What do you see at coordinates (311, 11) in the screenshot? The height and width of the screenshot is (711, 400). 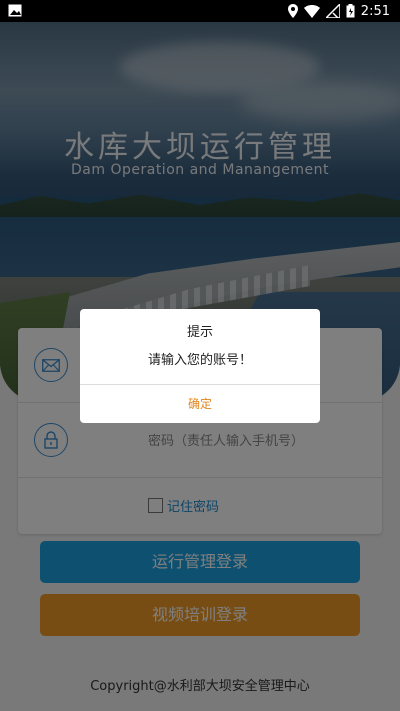 I see `wifi-icon` at bounding box center [311, 11].